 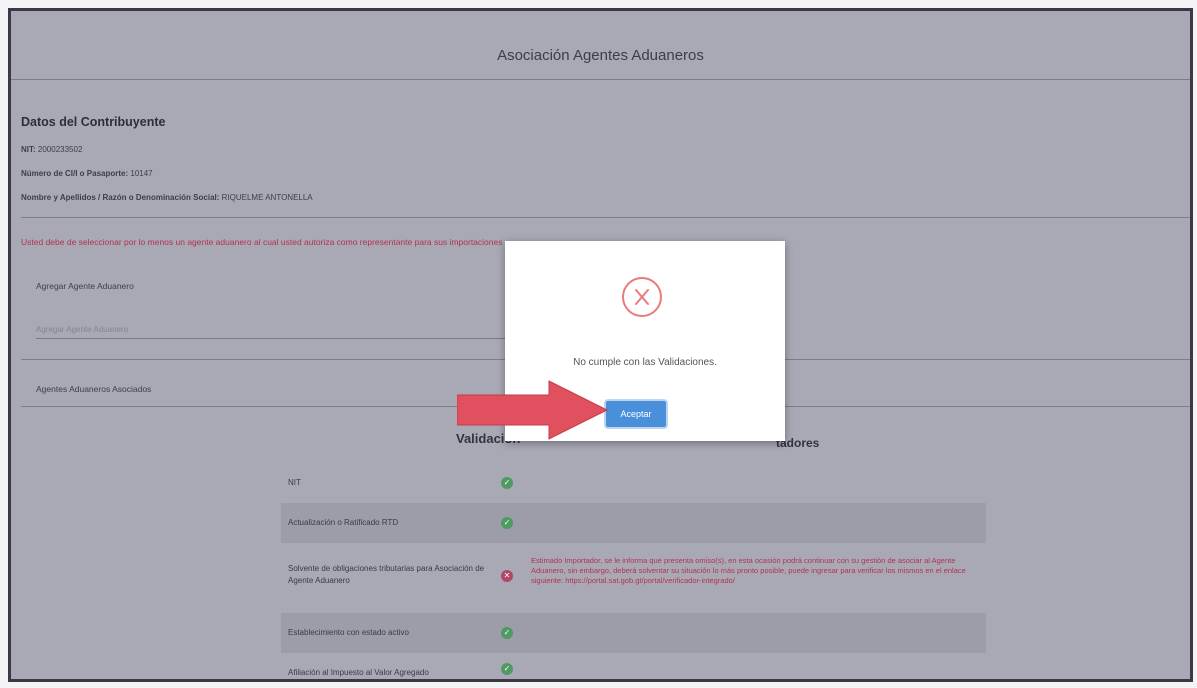 What do you see at coordinates (93, 122) in the screenshot?
I see `contributor-section-title: Datos del Contribuyente` at bounding box center [93, 122].